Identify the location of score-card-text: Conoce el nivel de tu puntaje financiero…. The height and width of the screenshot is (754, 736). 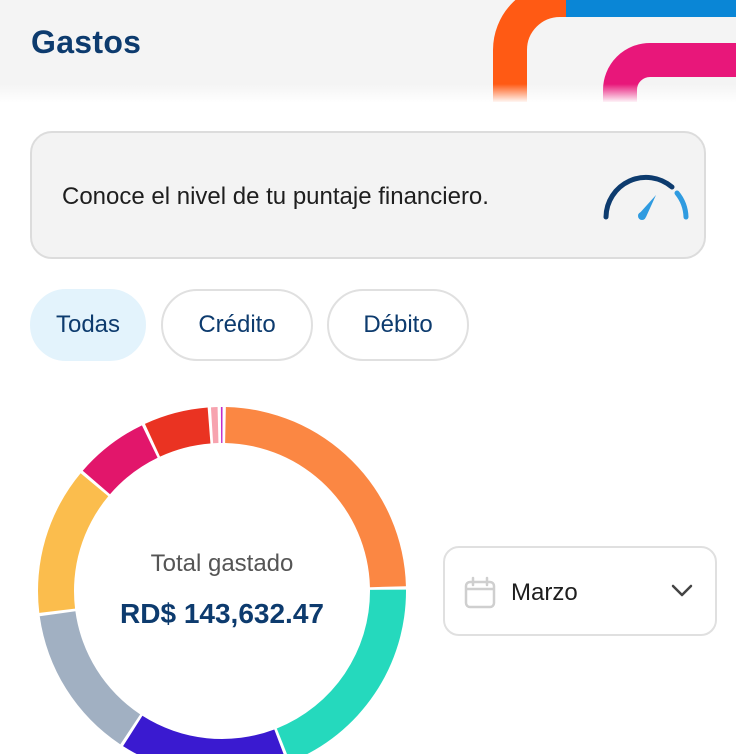
(275, 196).